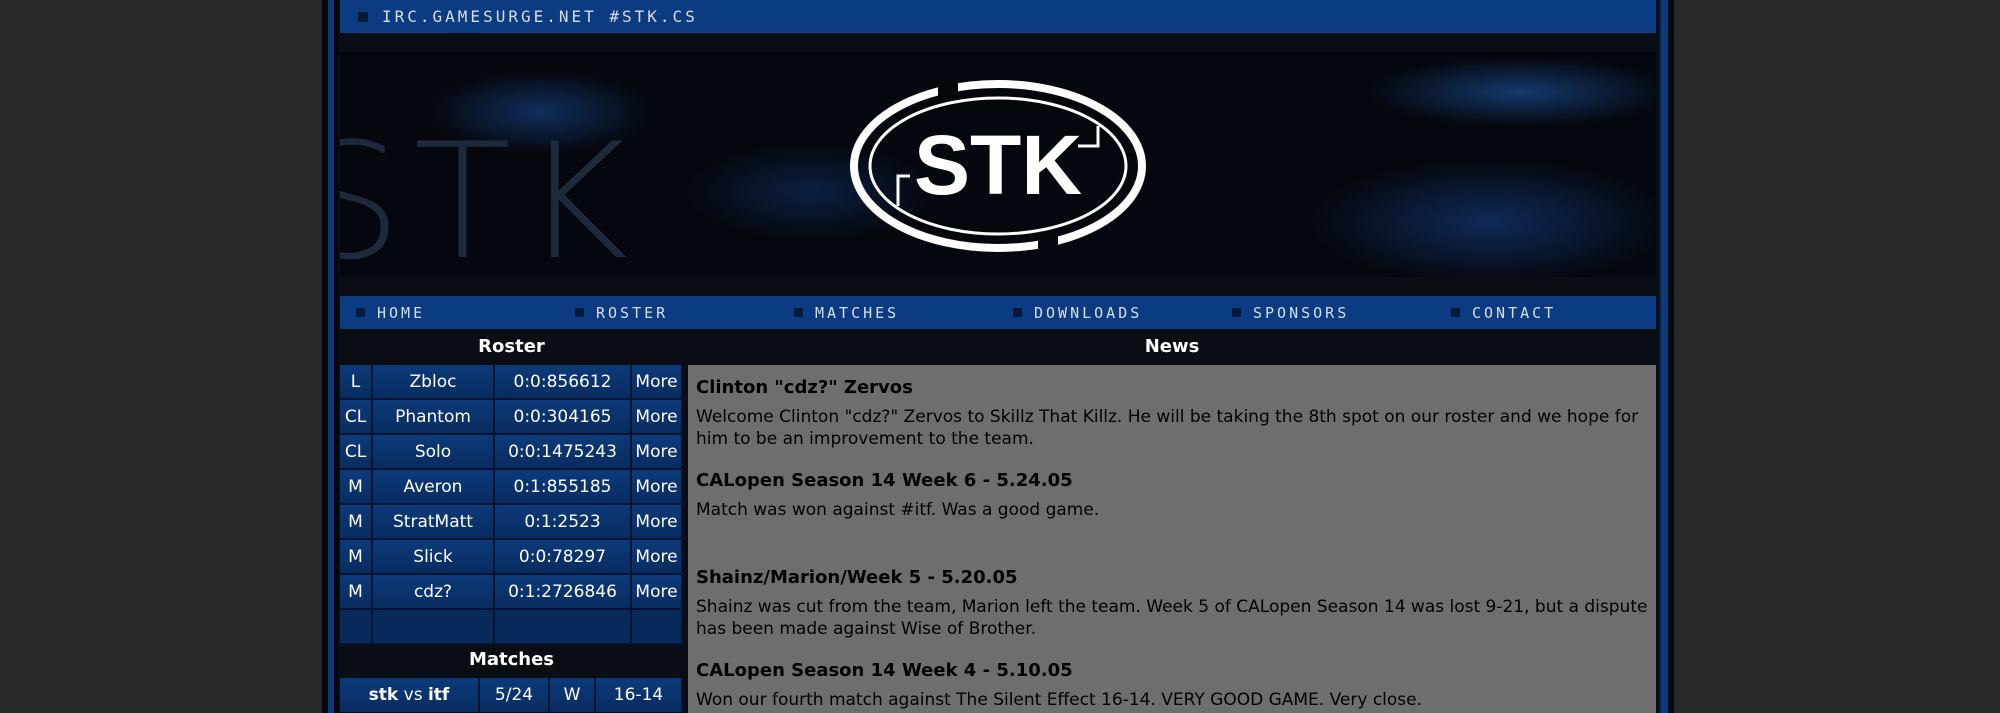  Describe the element at coordinates (434, 557) in the screenshot. I see `player-name: Slick` at that location.